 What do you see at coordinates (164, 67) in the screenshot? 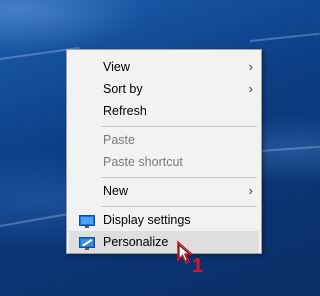
I see `menu-item-view: View ›` at bounding box center [164, 67].